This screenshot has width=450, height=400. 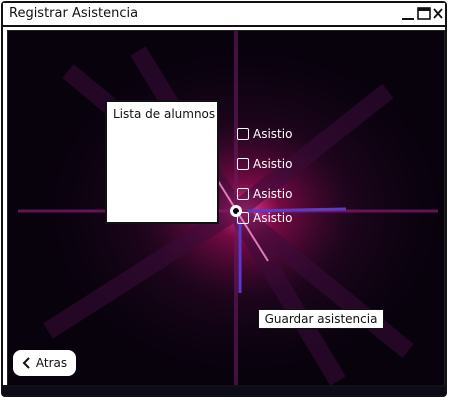 I want to click on attendance-checkbox-3: Asistio, so click(x=264, y=194).